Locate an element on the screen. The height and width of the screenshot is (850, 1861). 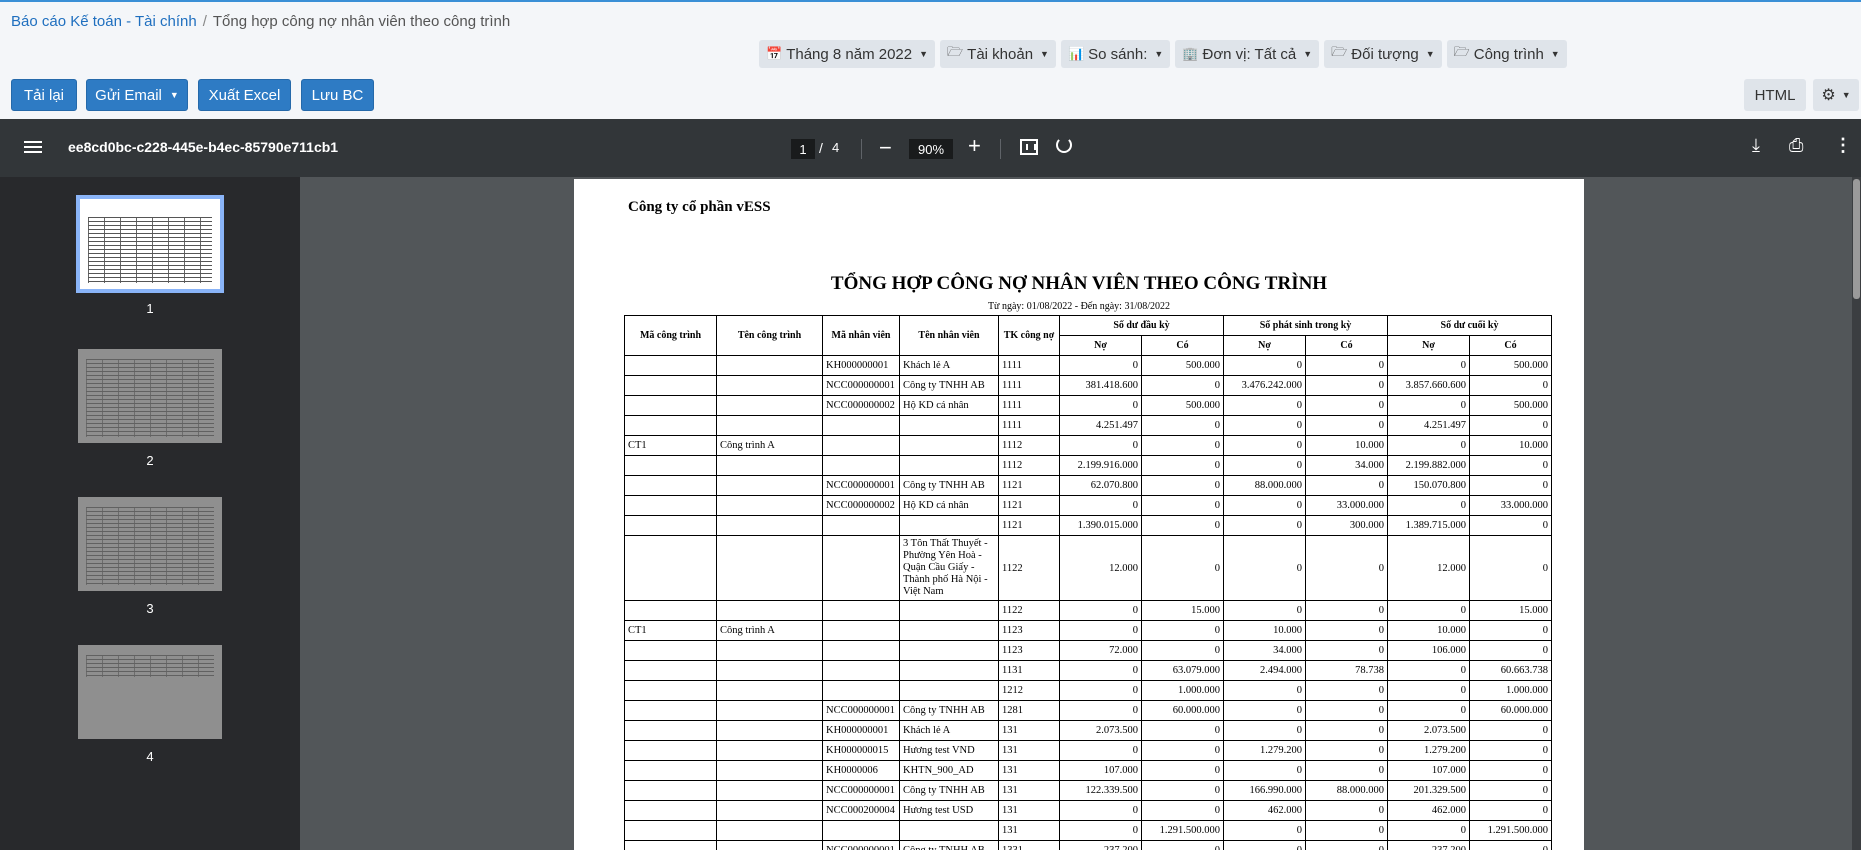
menu-icon is located at coordinates (33, 148).